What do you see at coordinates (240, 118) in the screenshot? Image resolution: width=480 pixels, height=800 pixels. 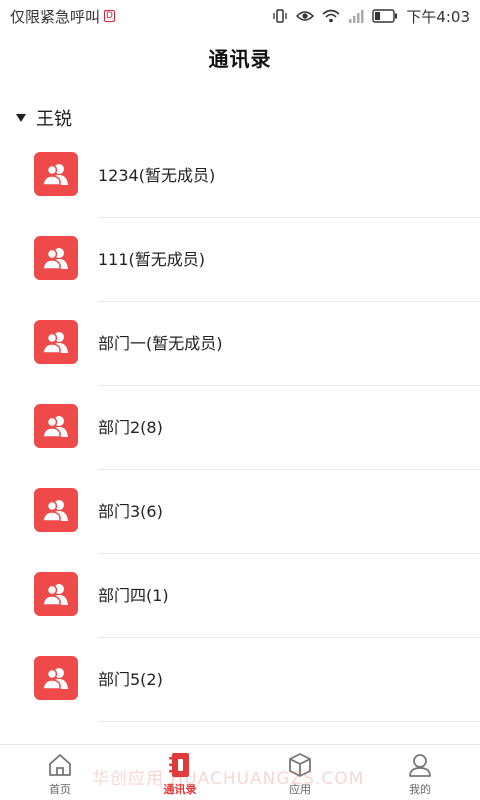 I see `group-header: 王锐` at bounding box center [240, 118].